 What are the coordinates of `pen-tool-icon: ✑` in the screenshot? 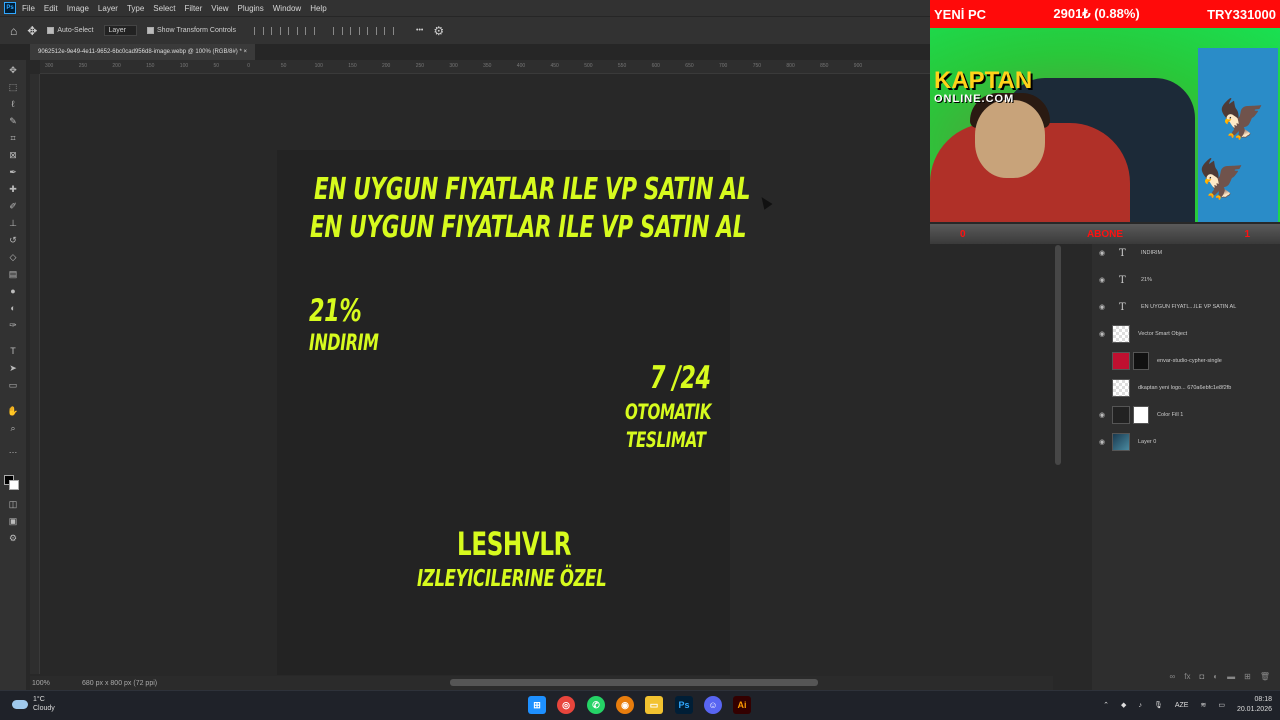 It's located at (13, 325).